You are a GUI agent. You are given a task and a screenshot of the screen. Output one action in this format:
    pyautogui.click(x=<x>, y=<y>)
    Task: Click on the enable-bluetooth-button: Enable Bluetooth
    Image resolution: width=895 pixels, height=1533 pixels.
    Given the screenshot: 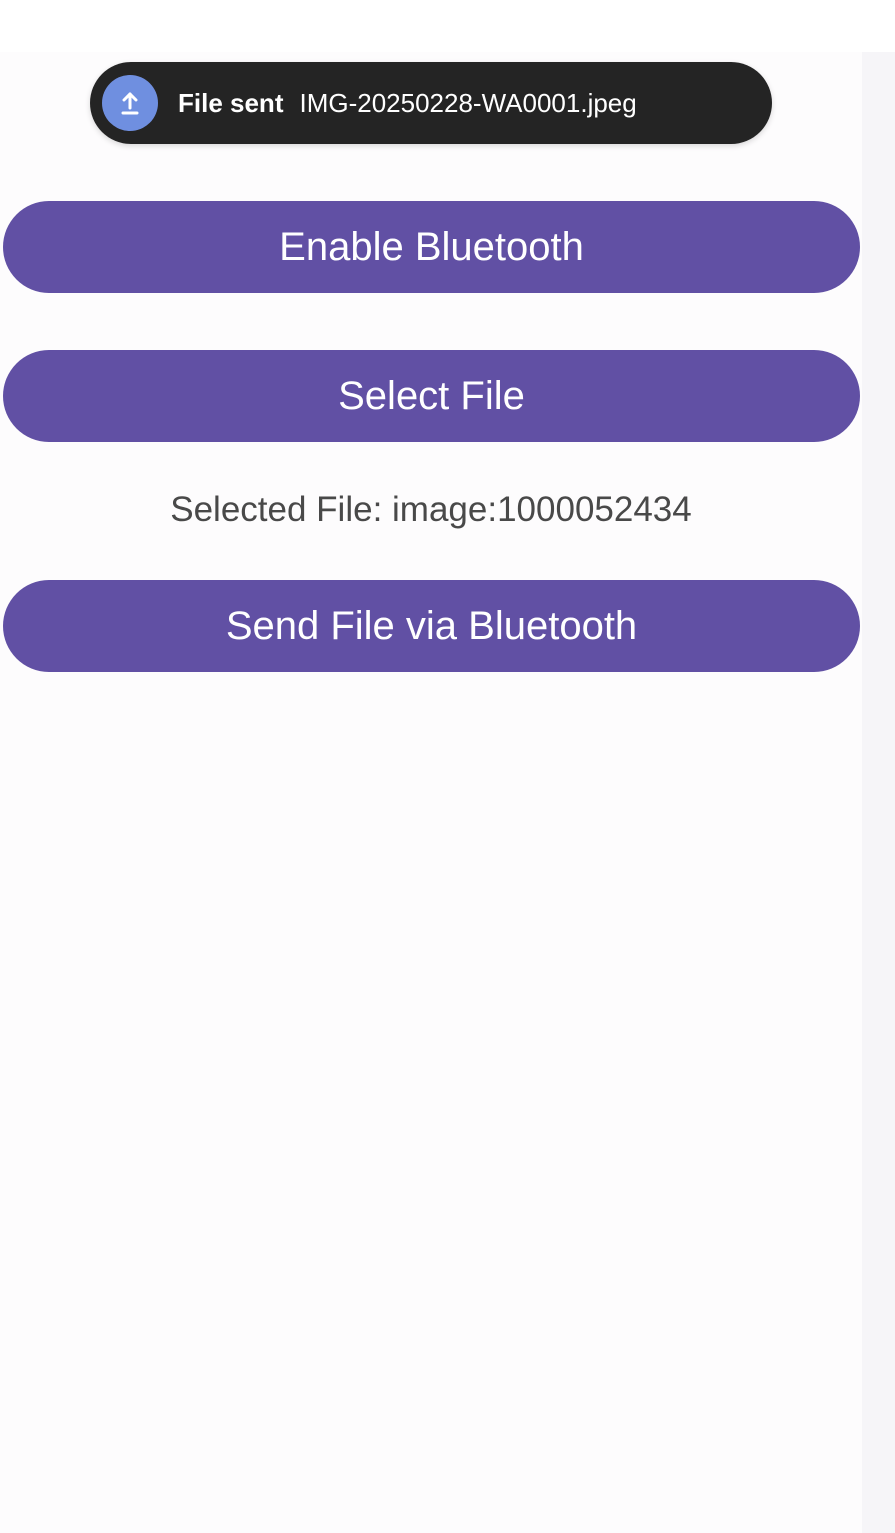 What is the action you would take?
    pyautogui.click(x=431, y=247)
    